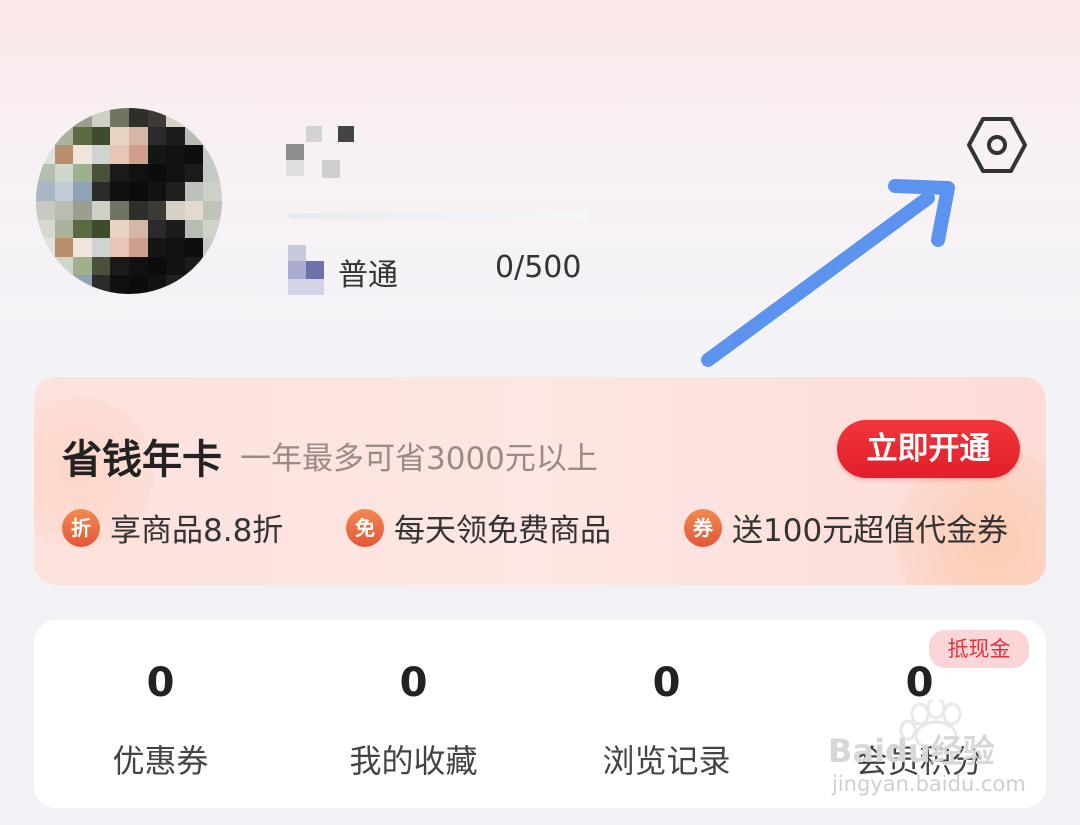 The height and width of the screenshot is (825, 1080). What do you see at coordinates (81, 527) in the screenshot?
I see `discount-icon: 折` at bounding box center [81, 527].